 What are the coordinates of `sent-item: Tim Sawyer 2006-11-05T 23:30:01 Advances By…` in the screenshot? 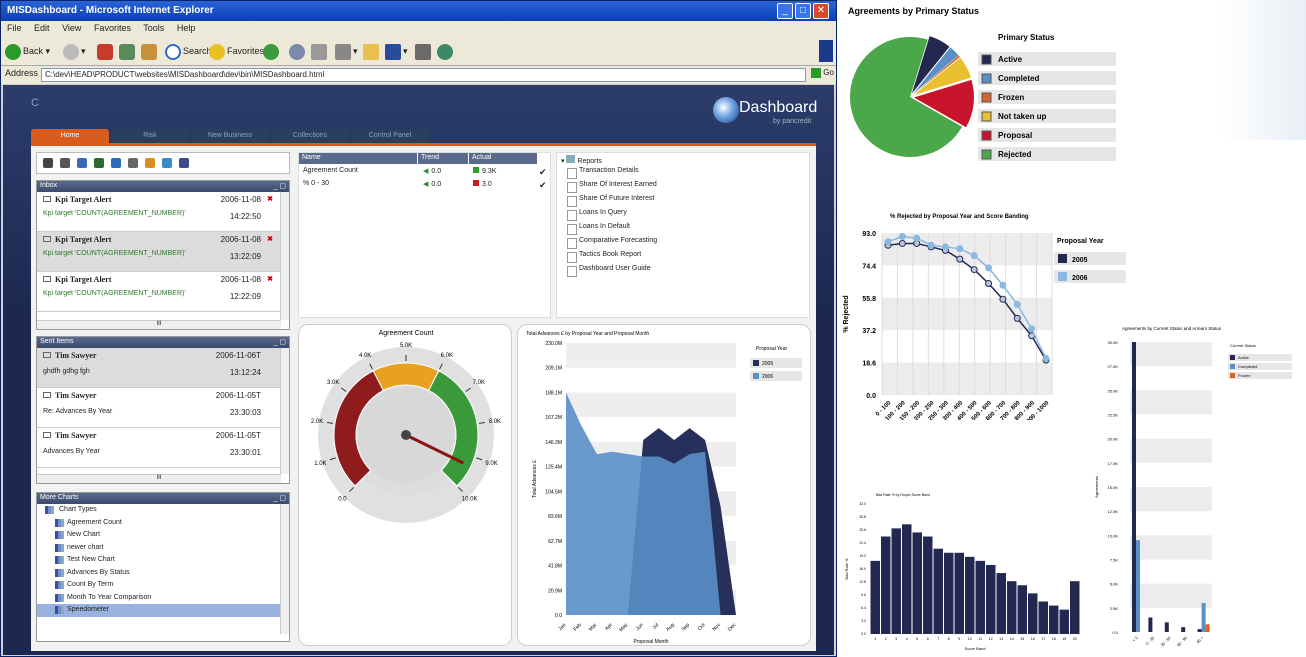 It's located at (159, 448).